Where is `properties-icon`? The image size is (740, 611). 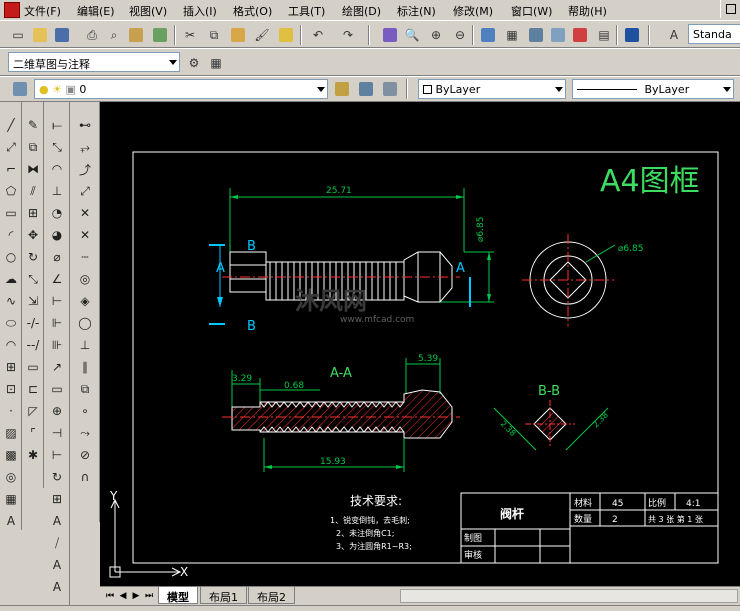 properties-icon is located at coordinates (488, 35).